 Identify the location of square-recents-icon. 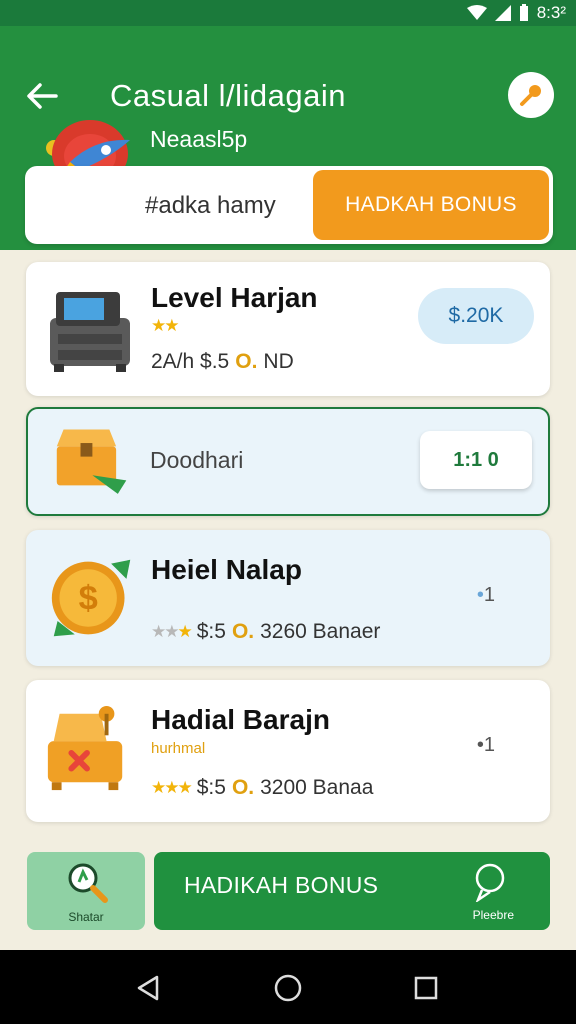
(426, 988).